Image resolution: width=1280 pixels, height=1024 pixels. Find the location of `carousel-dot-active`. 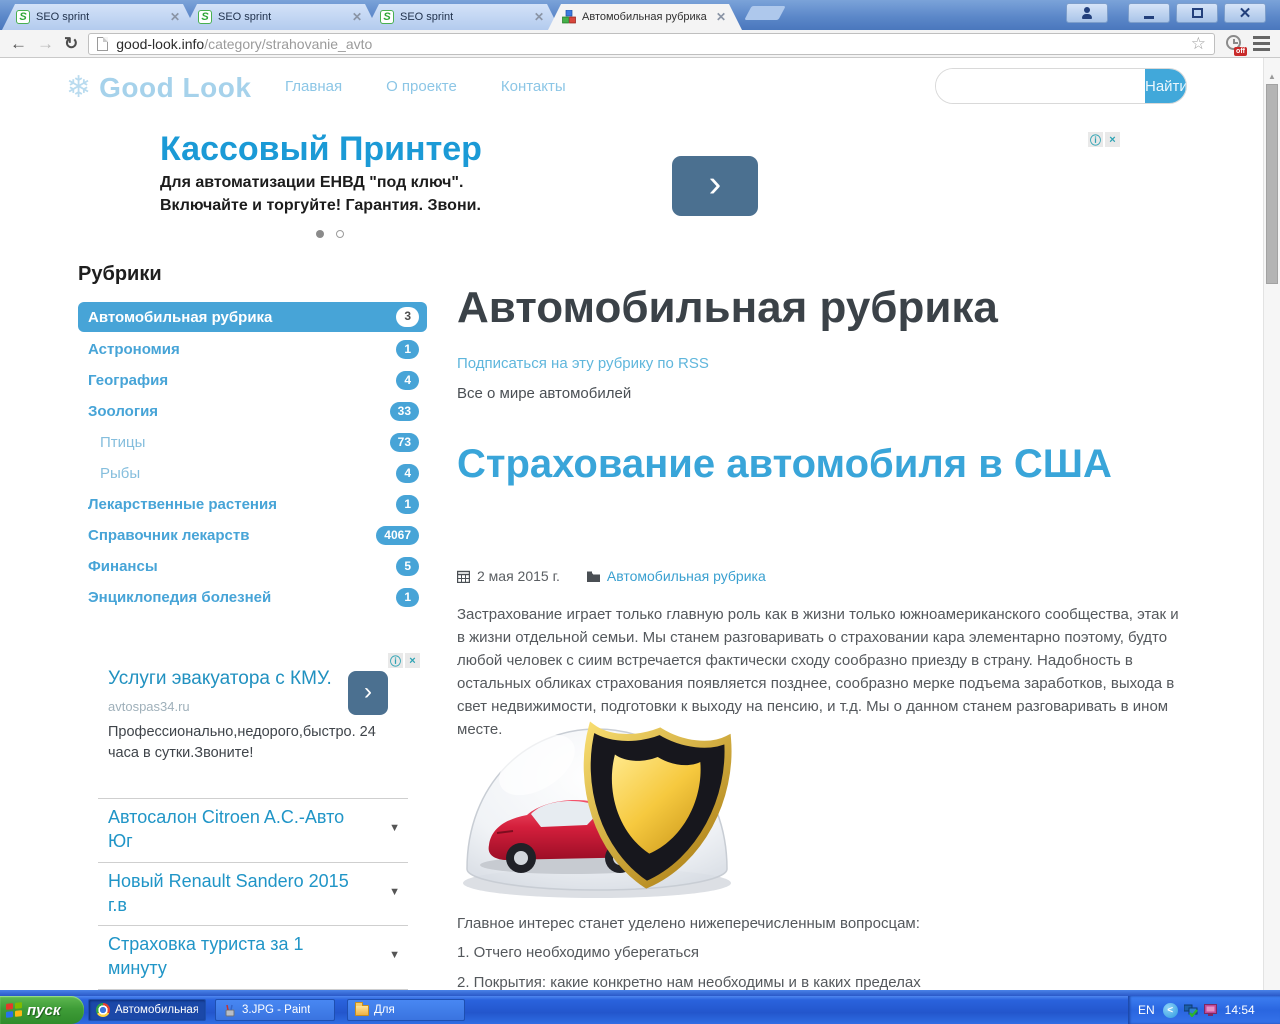

carousel-dot-active is located at coordinates (320, 234).